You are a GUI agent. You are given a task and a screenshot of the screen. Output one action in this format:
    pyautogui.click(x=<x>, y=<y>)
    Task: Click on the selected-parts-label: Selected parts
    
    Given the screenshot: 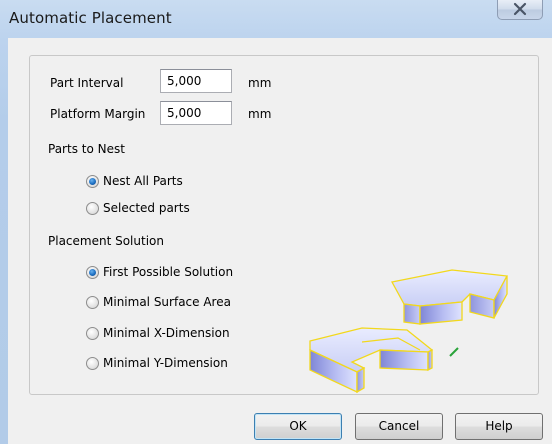 What is the action you would take?
    pyautogui.click(x=146, y=208)
    